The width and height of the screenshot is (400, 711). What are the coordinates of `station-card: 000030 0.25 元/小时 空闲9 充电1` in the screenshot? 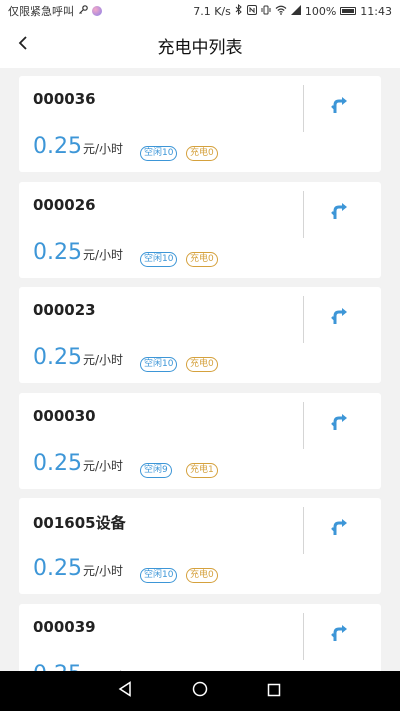 It's located at (200, 440).